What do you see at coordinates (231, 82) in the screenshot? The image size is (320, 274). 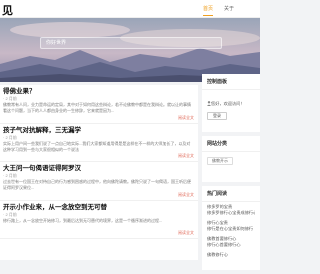 I see `control-panel-title: 控制面板` at bounding box center [231, 82].